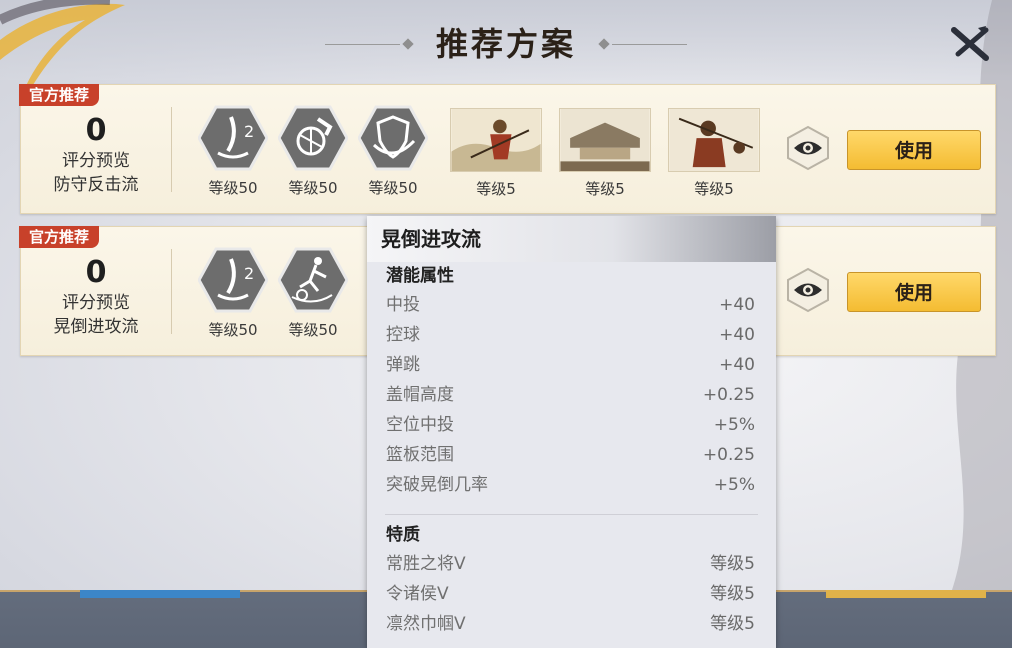  Describe the element at coordinates (571, 455) in the screenshot. I see `attribute-row: 篮板范围 +0.25` at that location.